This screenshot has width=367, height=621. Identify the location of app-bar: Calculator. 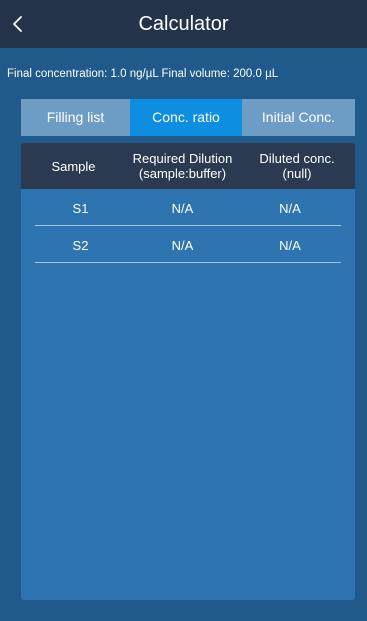
(183, 24).